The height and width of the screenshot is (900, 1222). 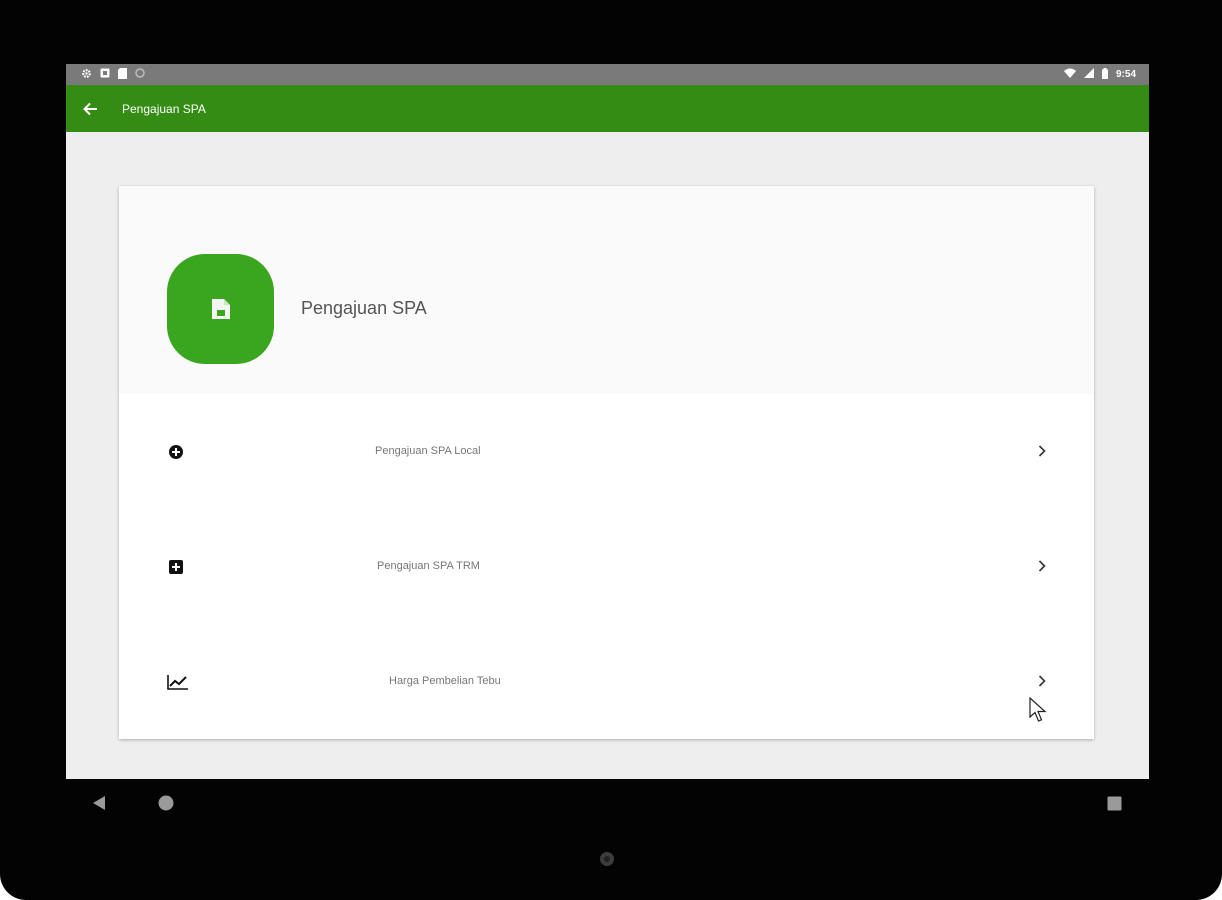 What do you see at coordinates (105, 74) in the screenshot?
I see `notification-icon` at bounding box center [105, 74].